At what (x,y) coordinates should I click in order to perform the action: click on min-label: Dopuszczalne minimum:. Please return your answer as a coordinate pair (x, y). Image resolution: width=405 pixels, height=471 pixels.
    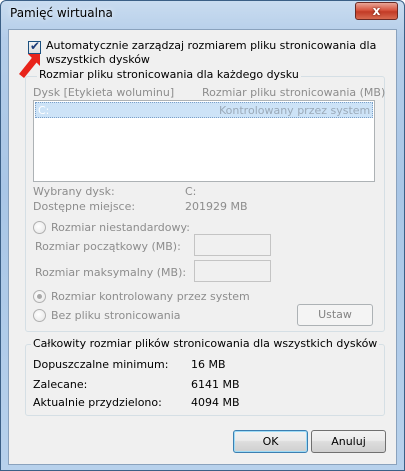
    Looking at the image, I should click on (101, 364).